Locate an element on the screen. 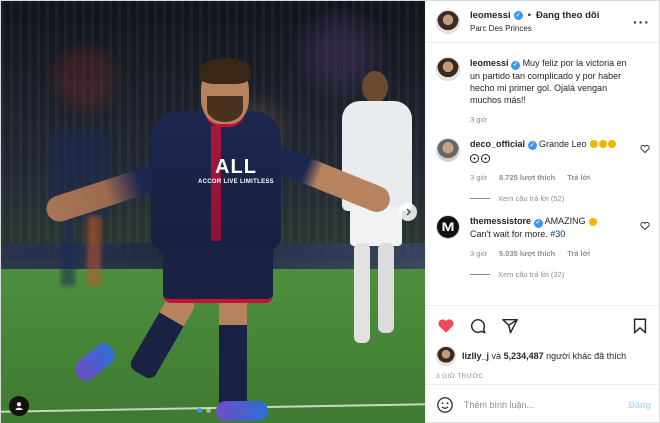 This screenshot has height=423, width=660. messi-store-logo-icon: M is located at coordinates (448, 227).